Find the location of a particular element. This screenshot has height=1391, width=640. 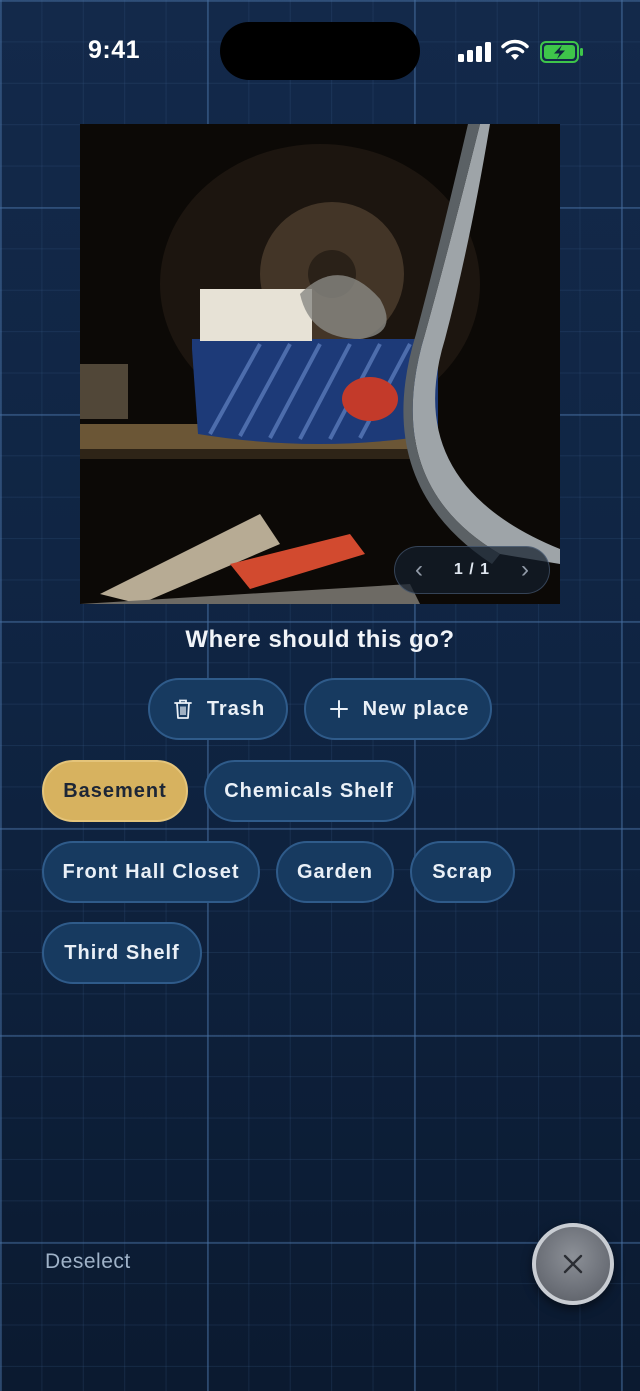

place-chip-third-shelf: Third Shelf is located at coordinates (122, 953).